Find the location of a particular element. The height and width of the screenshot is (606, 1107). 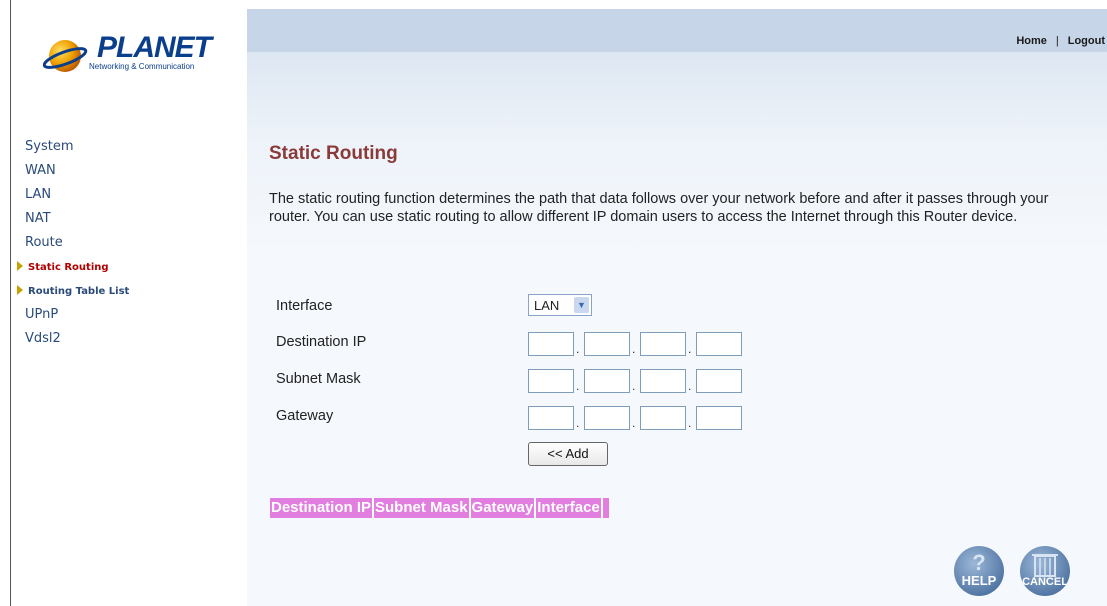

page-title: Static Routing is located at coordinates (333, 153).